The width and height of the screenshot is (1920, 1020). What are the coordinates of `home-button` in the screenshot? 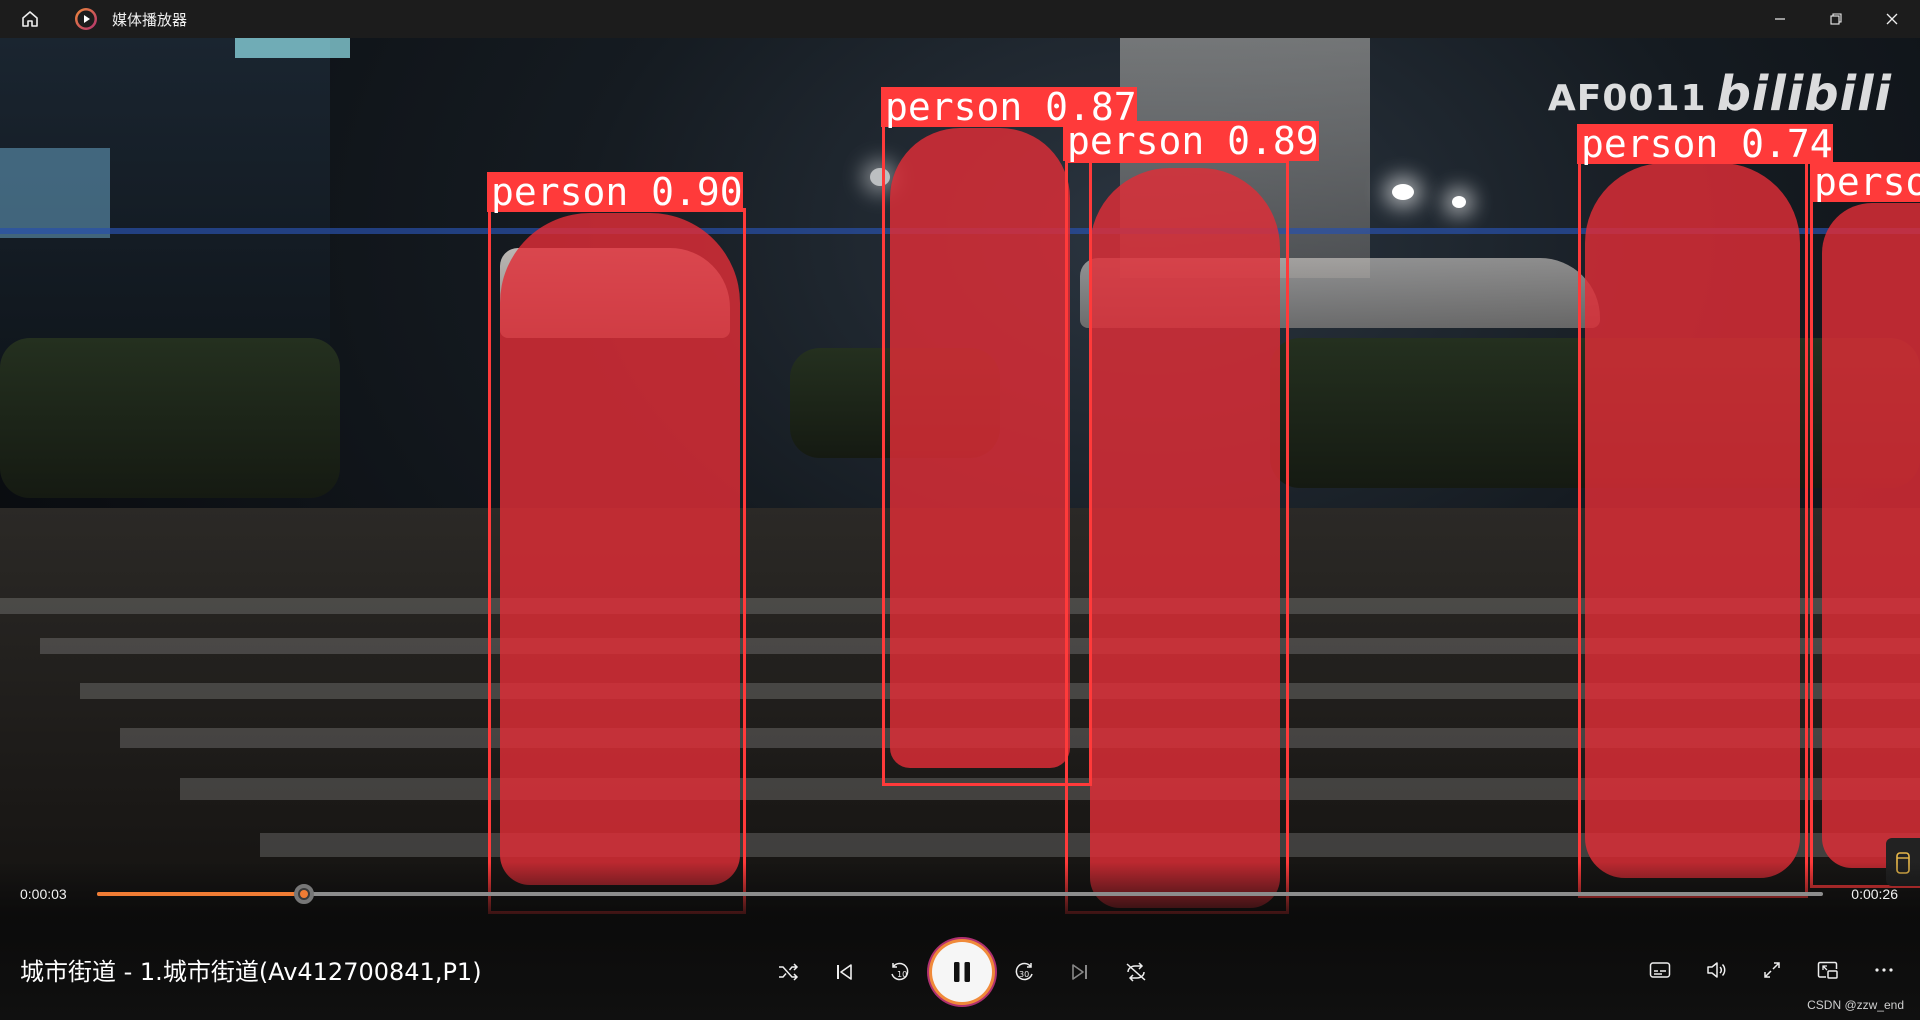 It's located at (30, 19).